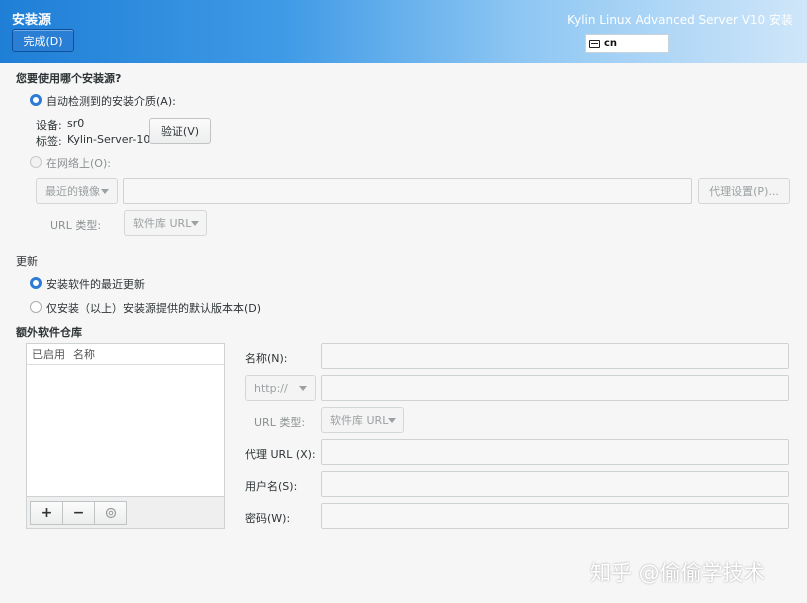  I want to click on network-radio, so click(36, 162).